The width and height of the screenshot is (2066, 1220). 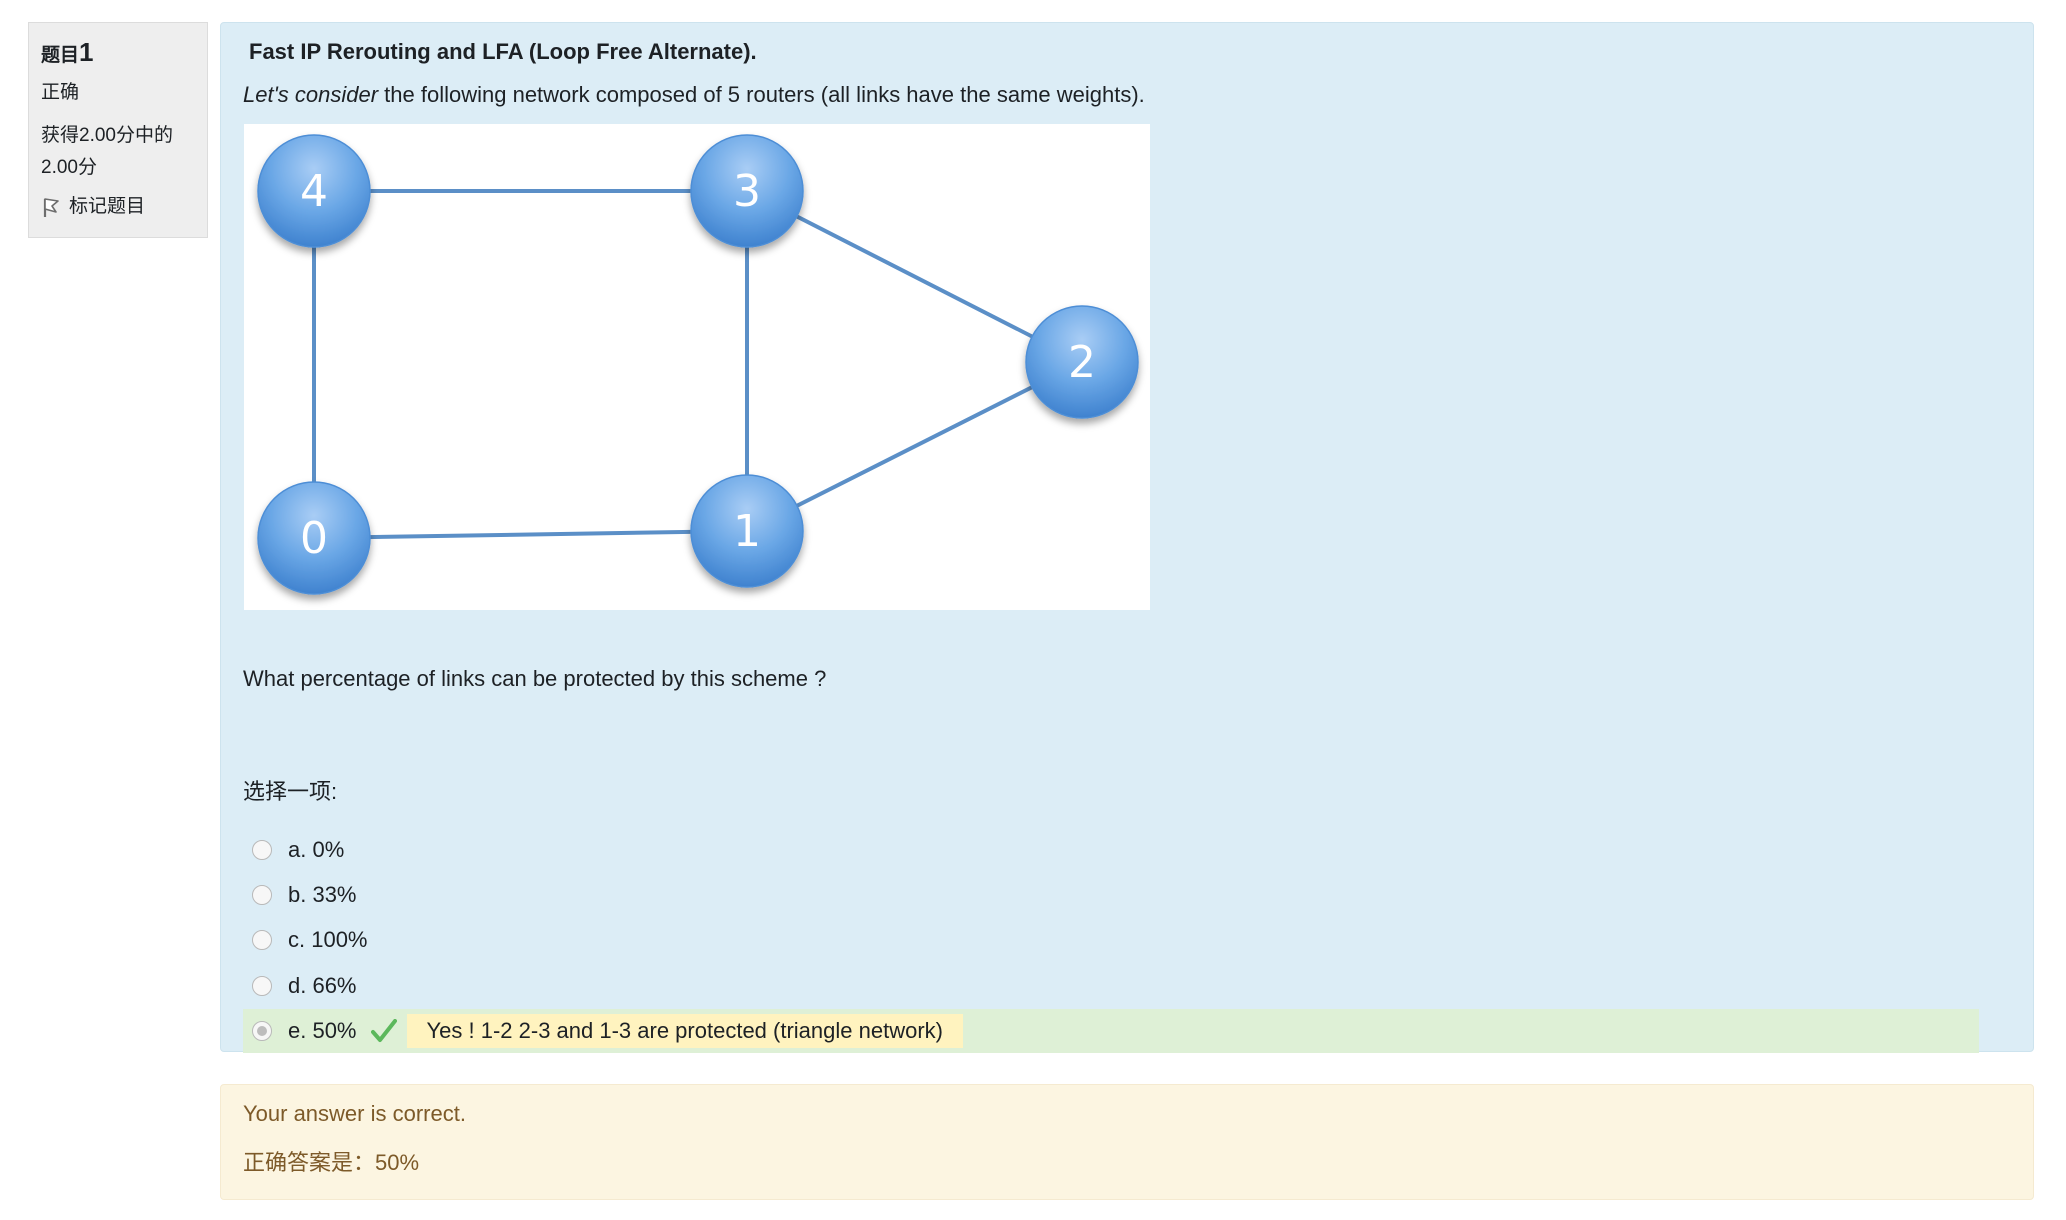 I want to click on question-number-value: 1, so click(x=86, y=52).